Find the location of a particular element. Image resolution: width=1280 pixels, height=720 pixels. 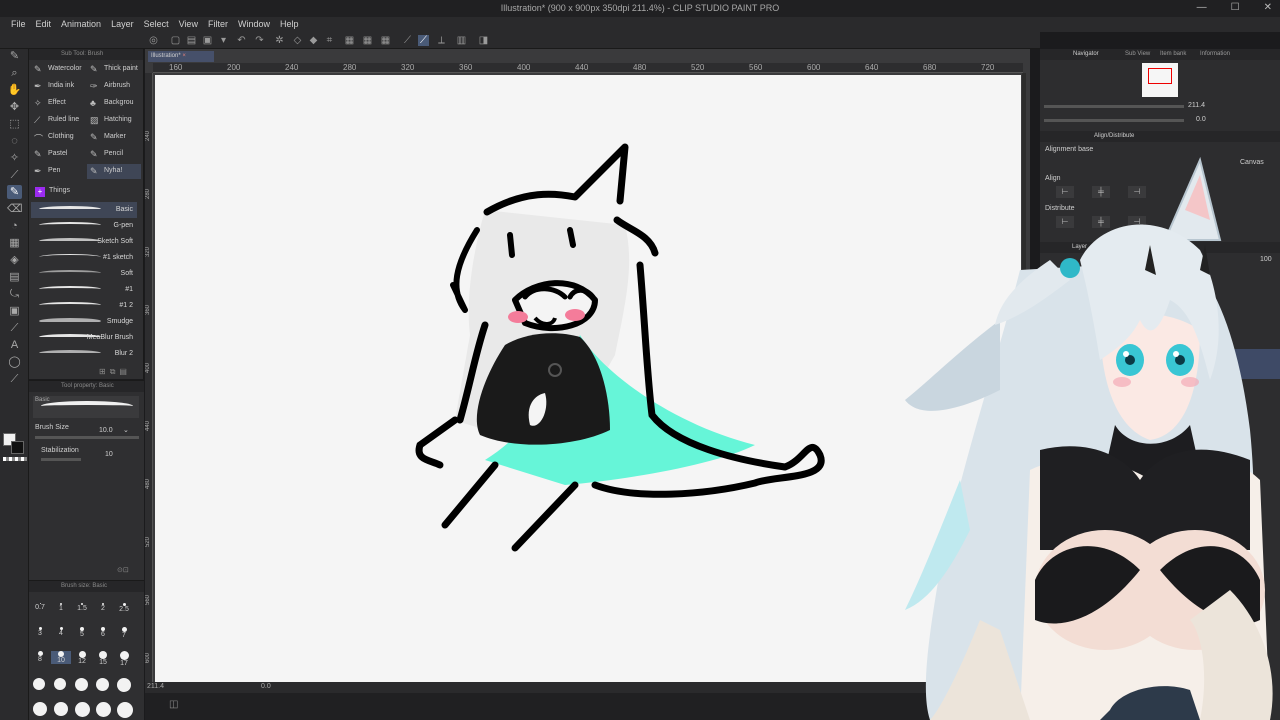

menu-select: Select is located at coordinates (156, 24).